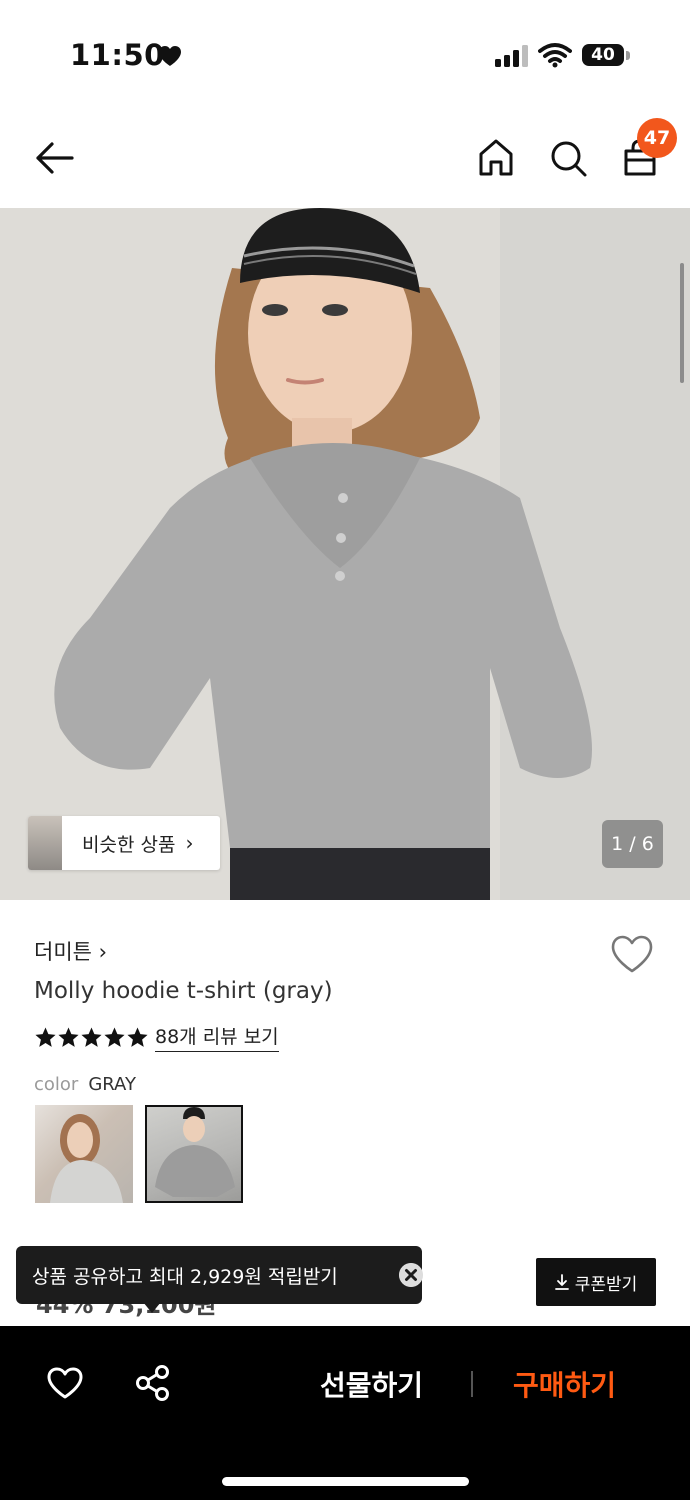 This screenshot has height=1500, width=690. What do you see at coordinates (85, 1084) in the screenshot?
I see `color-row: color GRAY` at bounding box center [85, 1084].